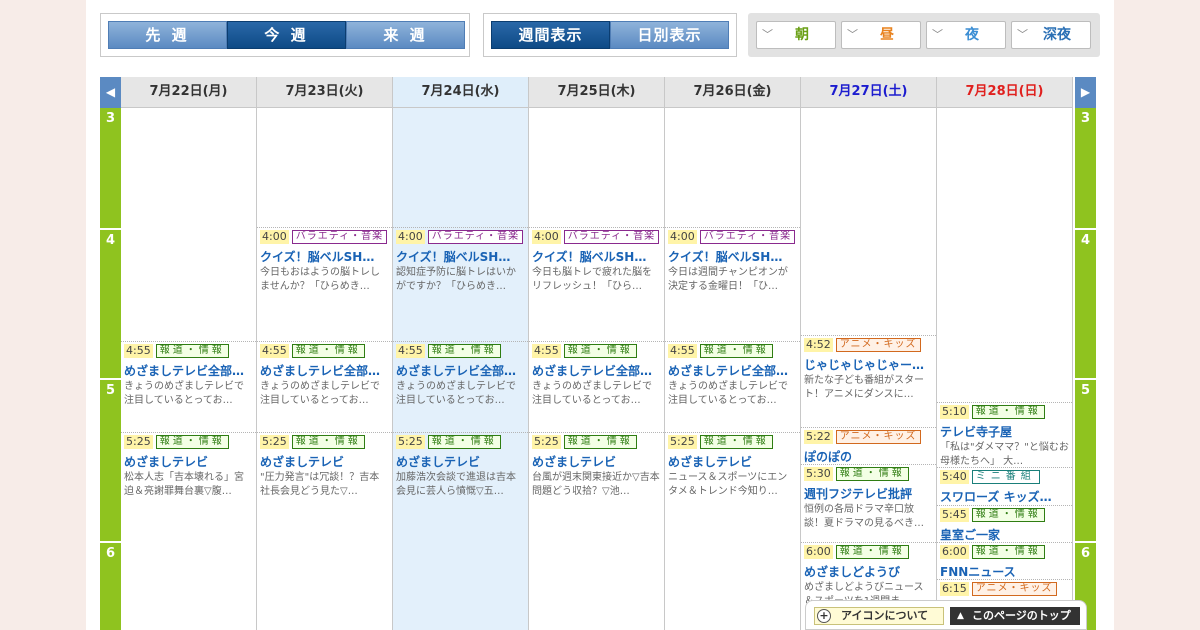  Describe the element at coordinates (796, 35) in the screenshot. I see `morning-button: ﹀ 朝` at that location.